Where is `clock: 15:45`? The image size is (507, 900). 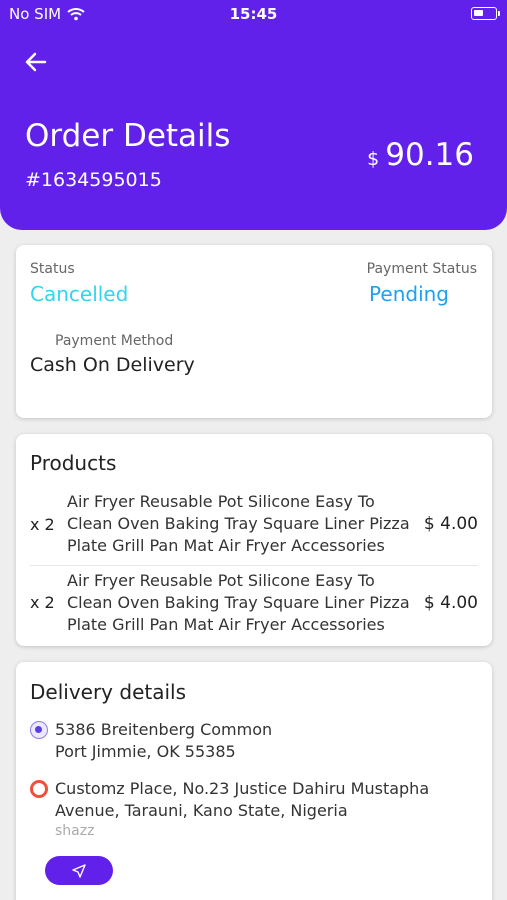 clock: 15:45 is located at coordinates (253, 14).